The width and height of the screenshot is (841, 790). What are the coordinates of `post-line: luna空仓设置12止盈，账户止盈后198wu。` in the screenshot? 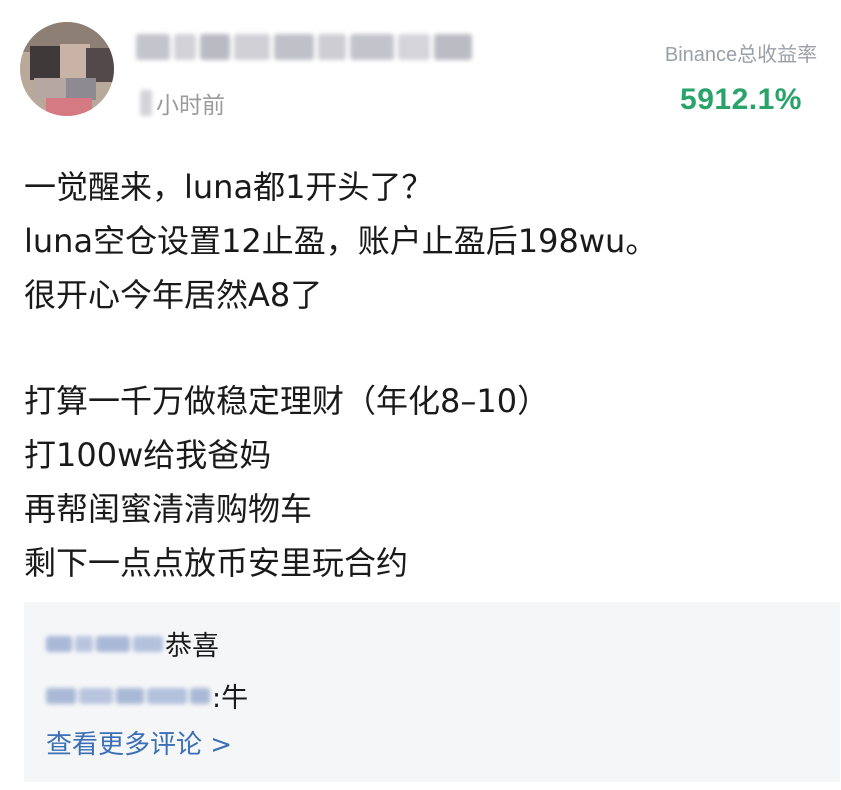 It's located at (341, 241).